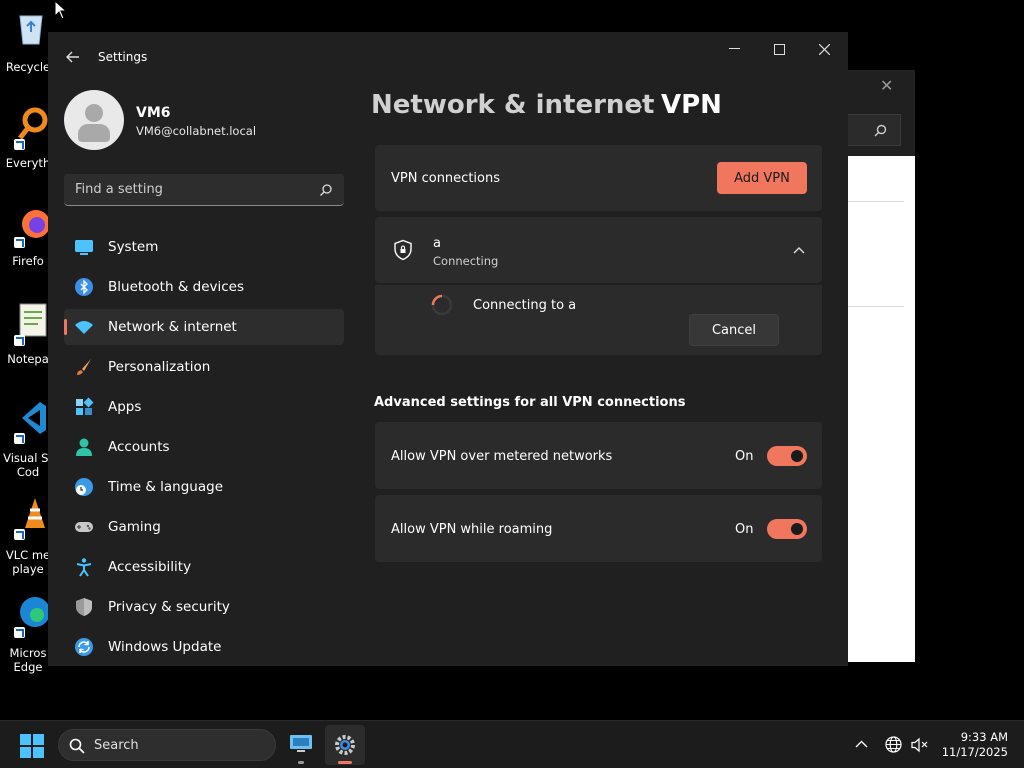 The width and height of the screenshot is (1024, 768). I want to click on desktop-icon-vlc: VLC me playe, so click(25, 538).